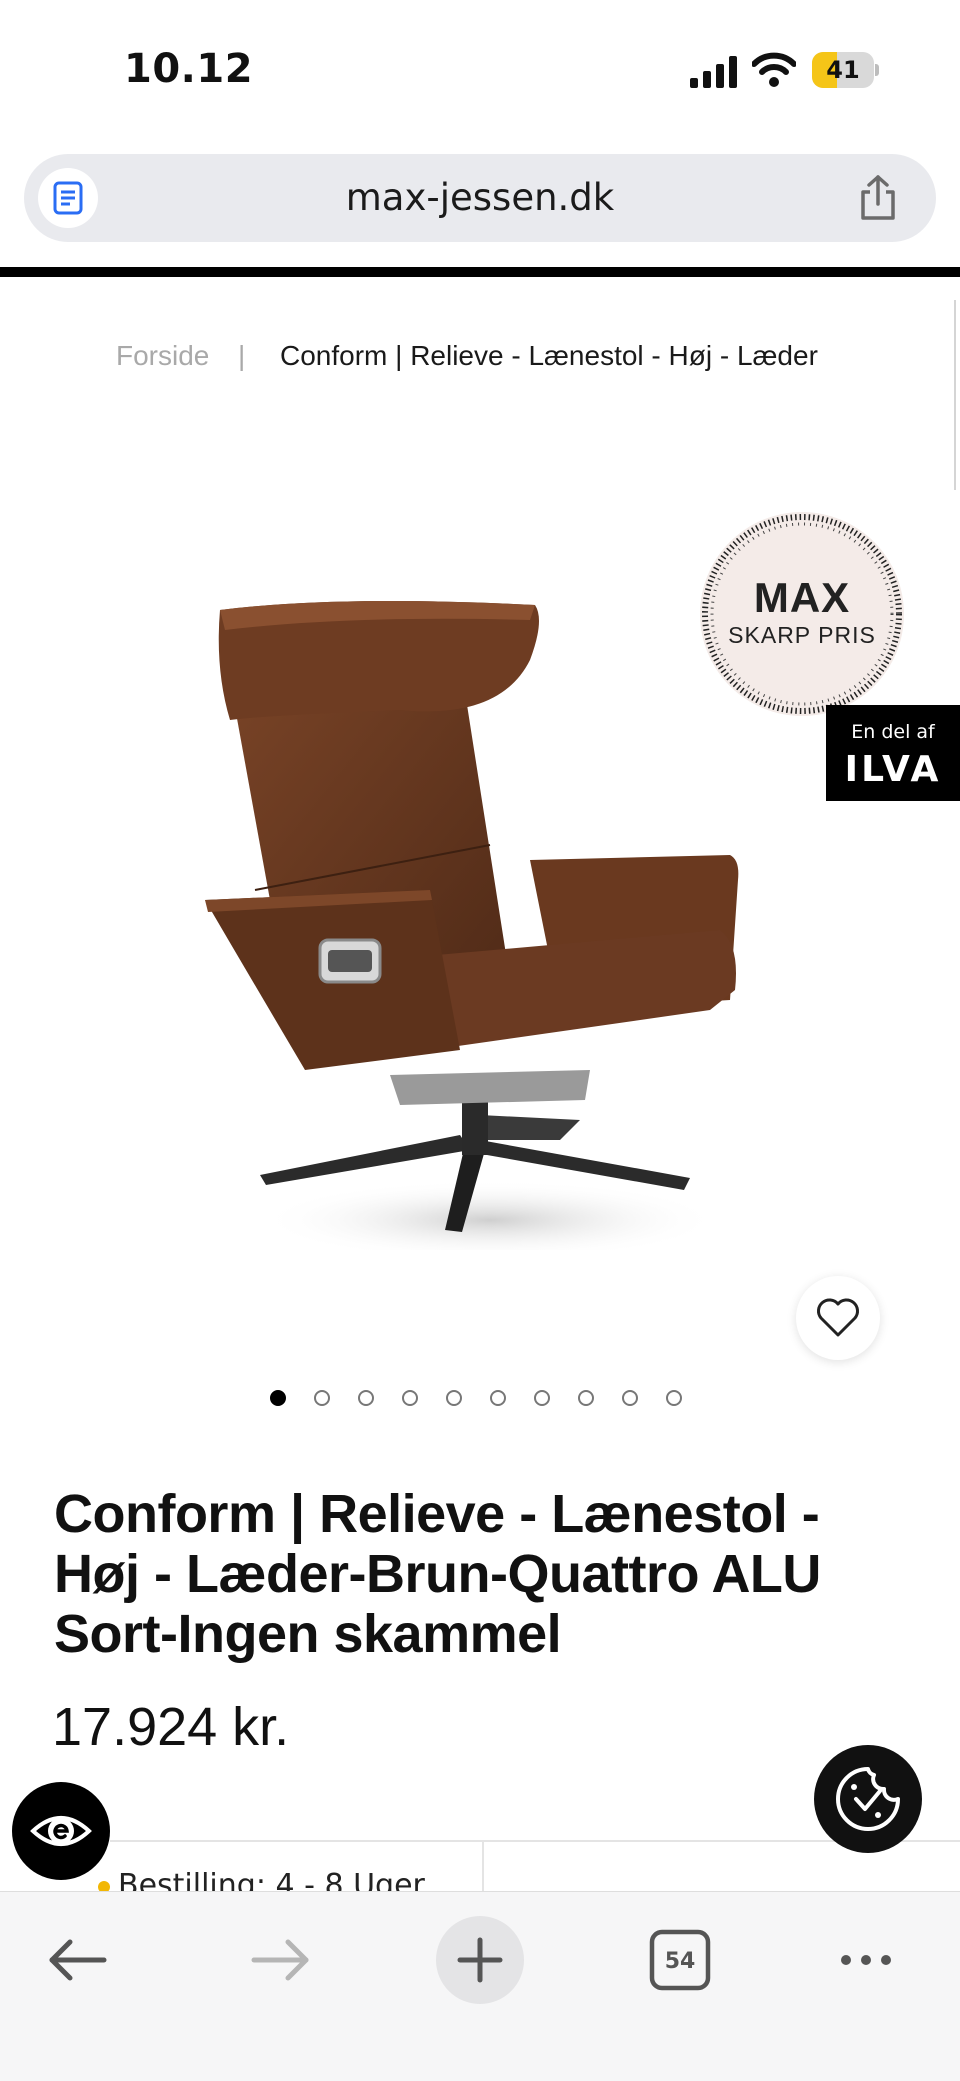 The height and width of the screenshot is (2081, 960). What do you see at coordinates (480, 70) in the screenshot?
I see `status-bar: 10.12 41` at bounding box center [480, 70].